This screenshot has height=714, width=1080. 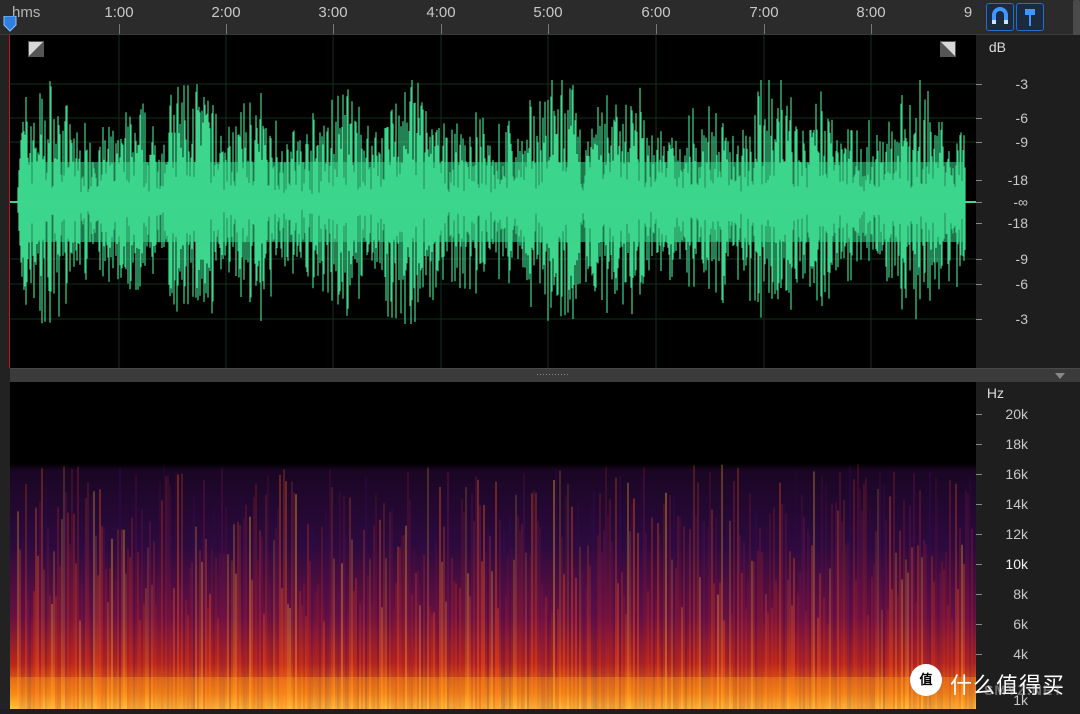 I want to click on time-tick-label: 9, so click(x=968, y=12).